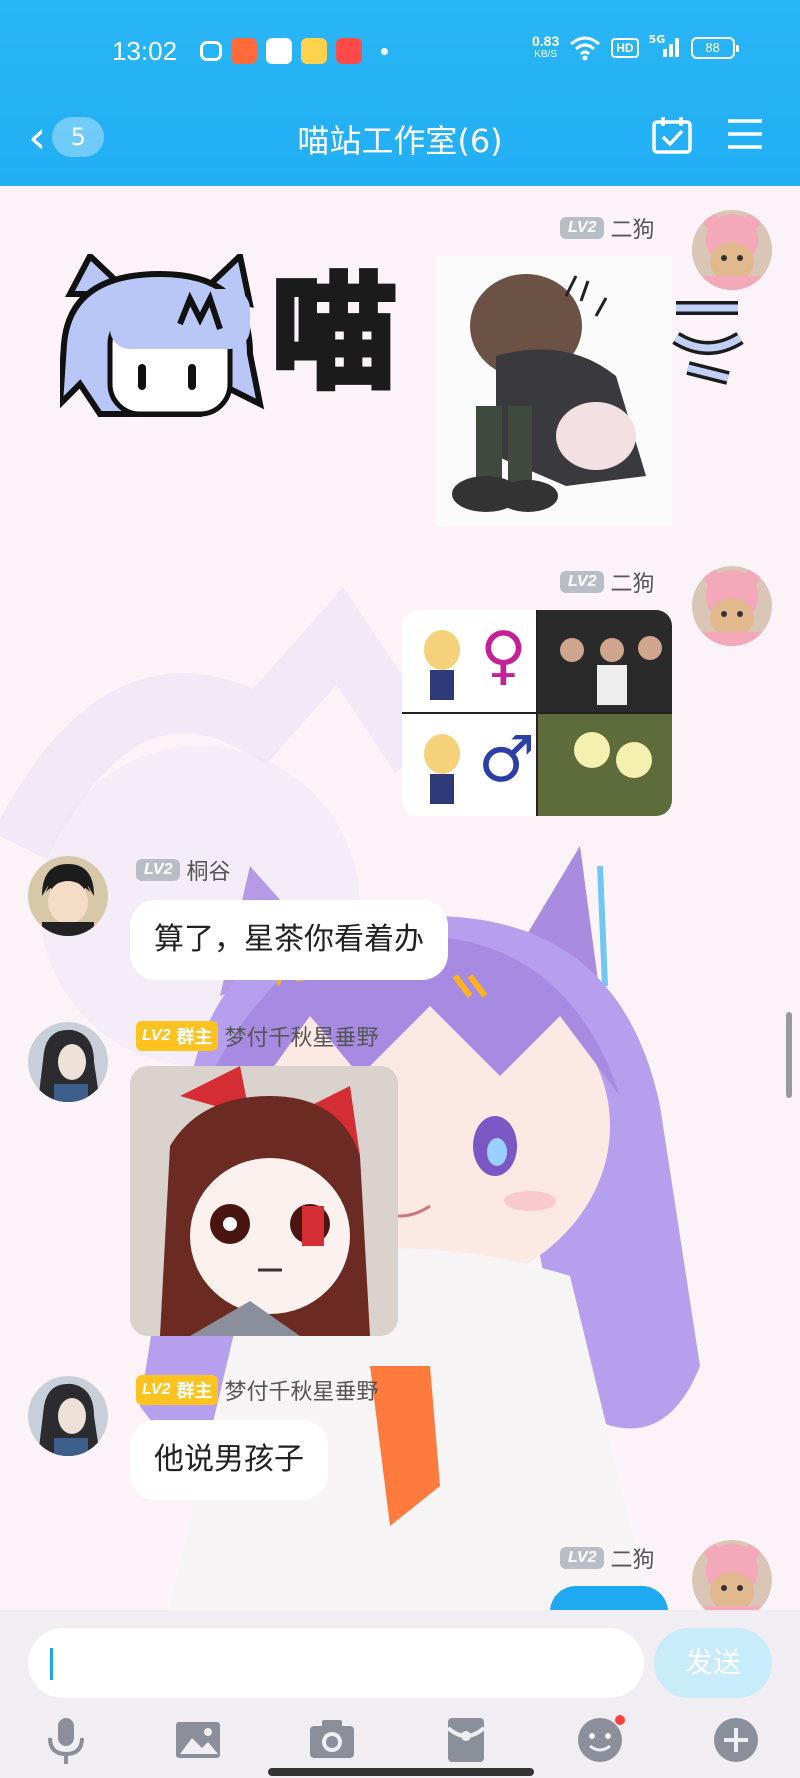 The image size is (800, 1778). I want to click on notification-icons, so click(294, 51).